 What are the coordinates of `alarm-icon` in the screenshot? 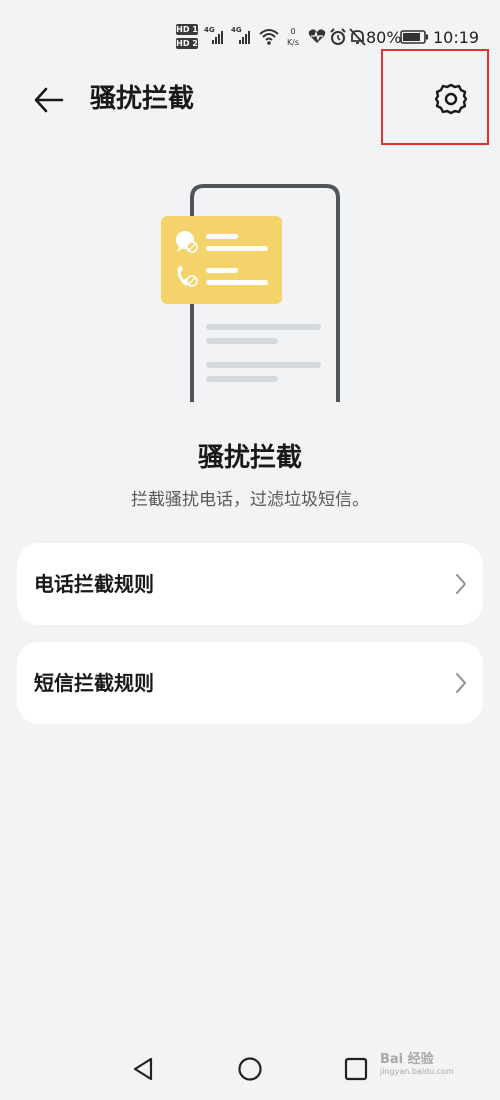 It's located at (338, 36).